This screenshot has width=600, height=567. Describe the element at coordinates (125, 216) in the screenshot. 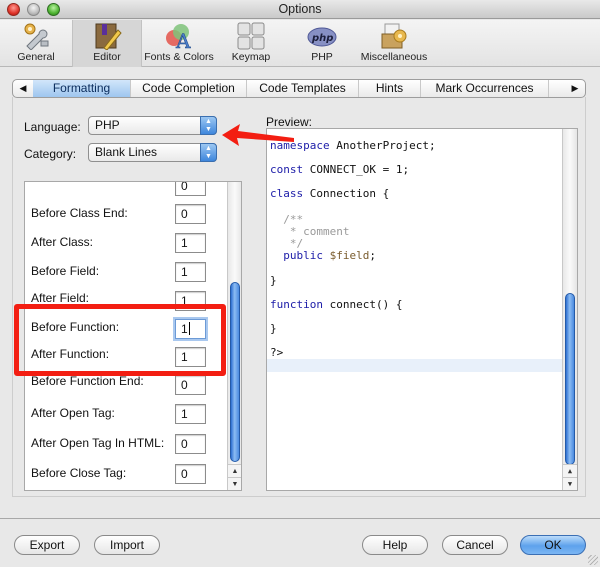

I see `option-row: Before Class End: 0` at that location.